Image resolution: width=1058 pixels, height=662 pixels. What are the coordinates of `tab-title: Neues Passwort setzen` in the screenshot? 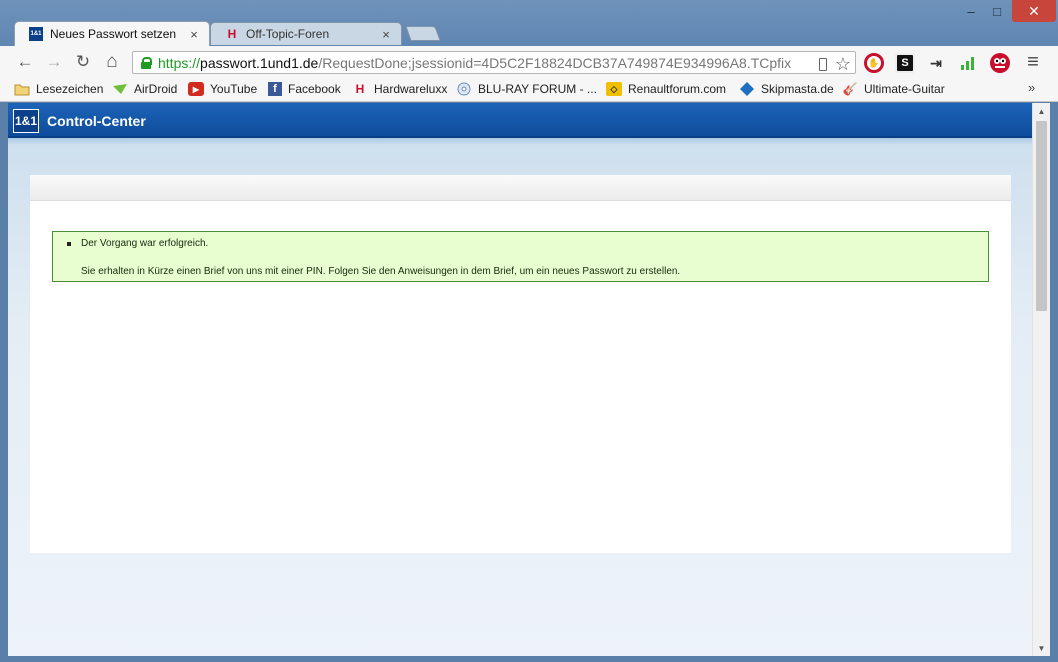 It's located at (113, 34).